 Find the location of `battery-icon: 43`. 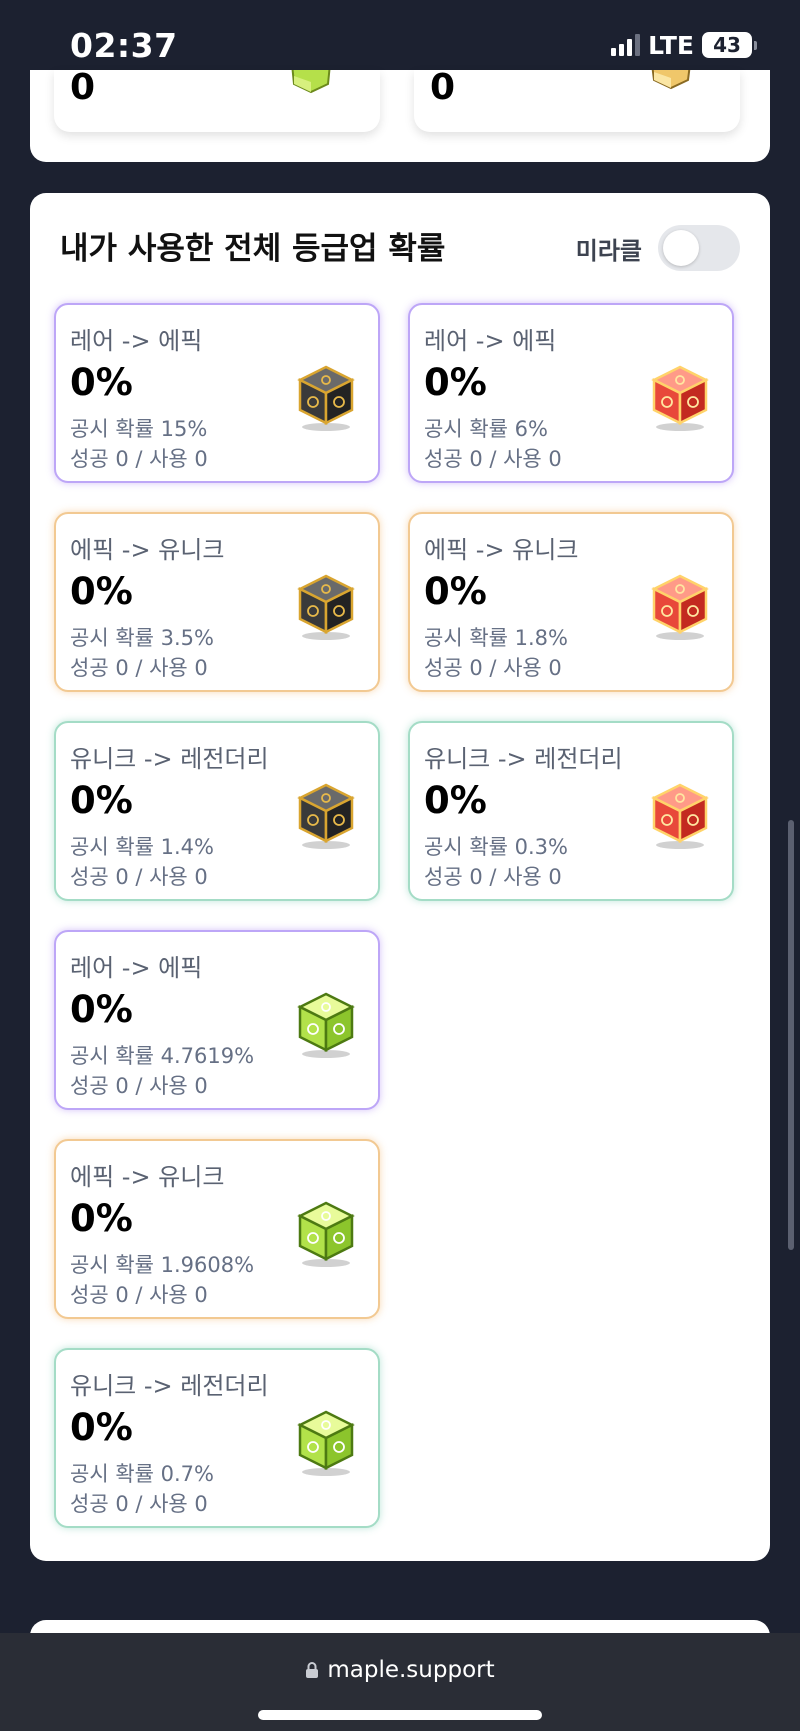

battery-icon: 43 is located at coordinates (729, 45).